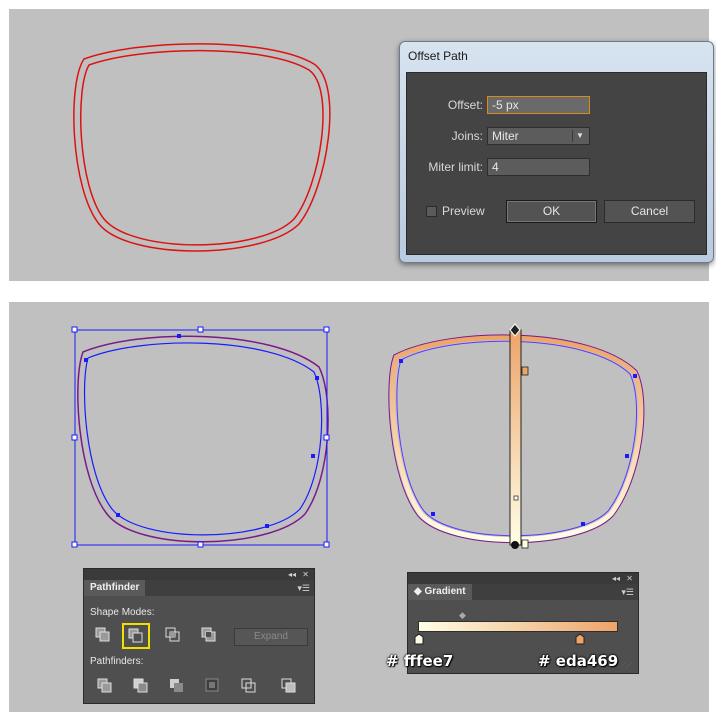 The image size is (716, 720). I want to click on miter-limit-label: Miter limit:, so click(455, 167).